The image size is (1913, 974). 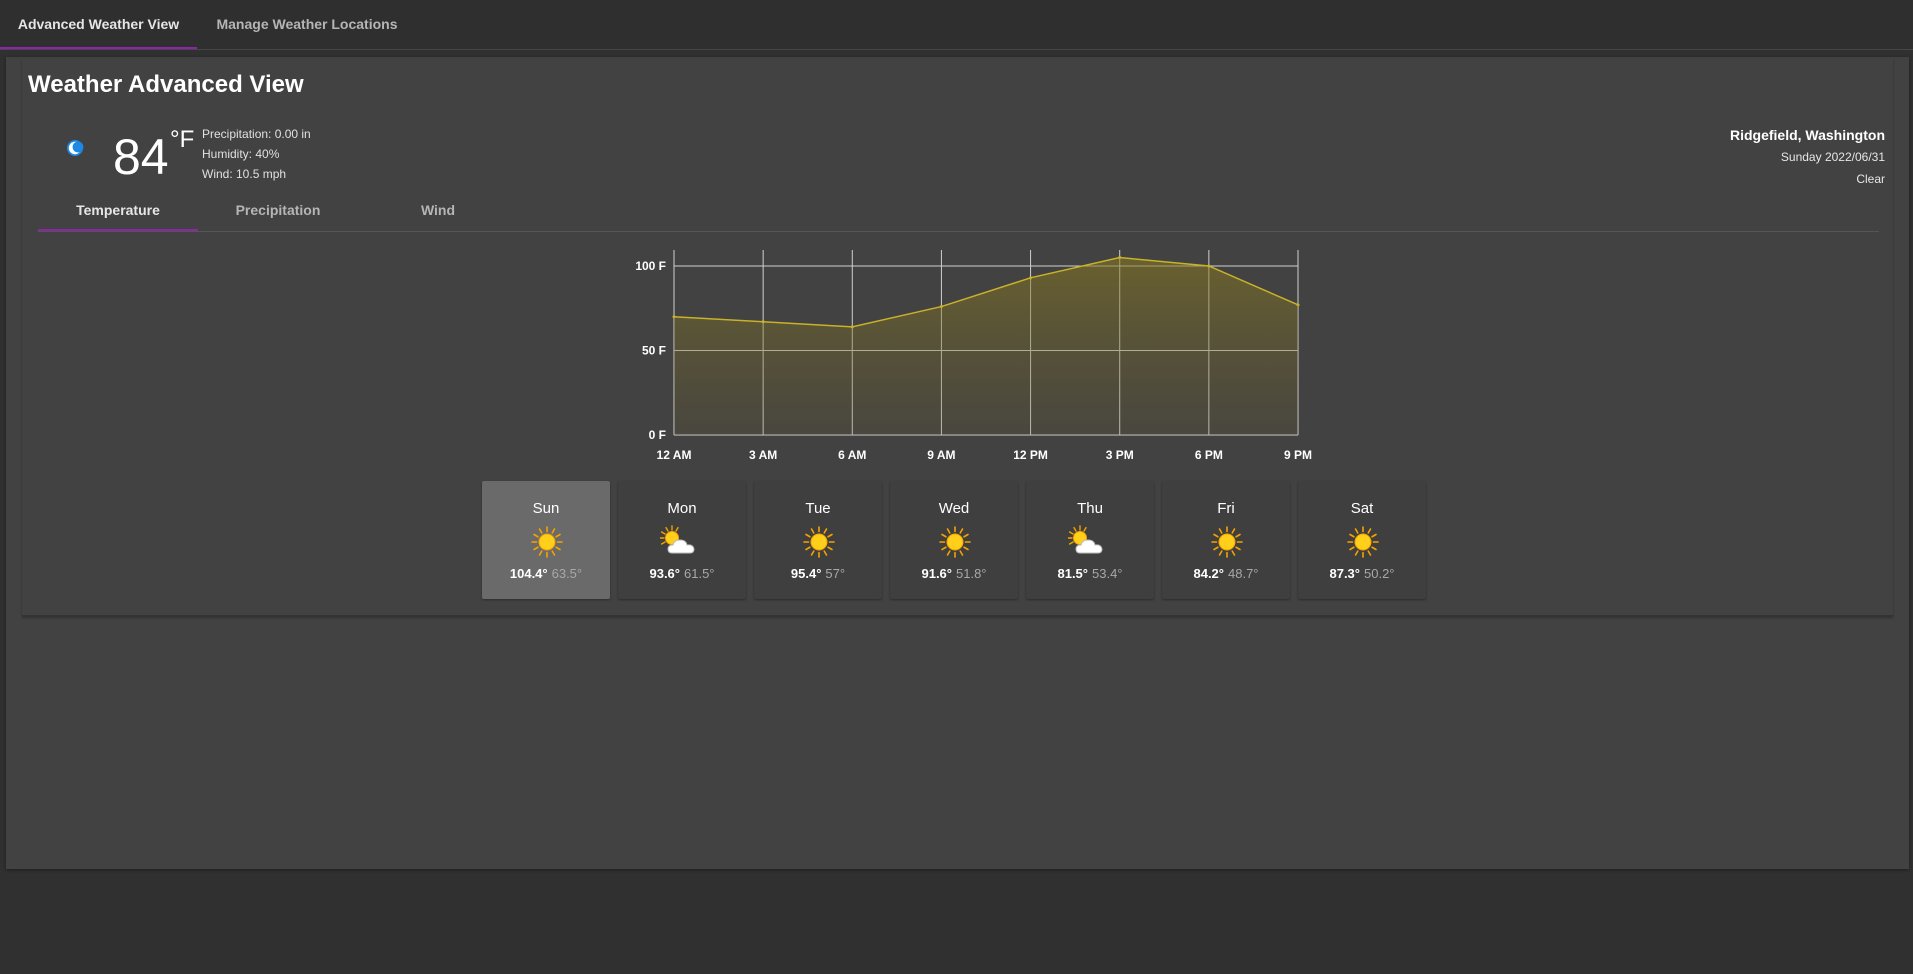 What do you see at coordinates (763, 455) in the screenshot?
I see `x-tick-label: 3 AM` at bounding box center [763, 455].